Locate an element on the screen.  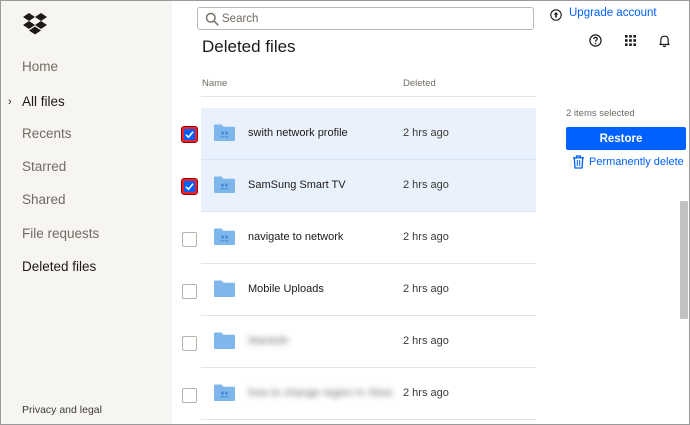
search-box is located at coordinates (365, 18).